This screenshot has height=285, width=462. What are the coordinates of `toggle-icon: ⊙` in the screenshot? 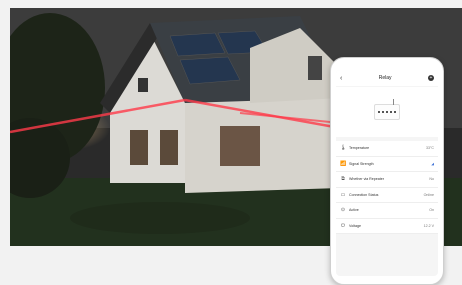 It's located at (343, 210).